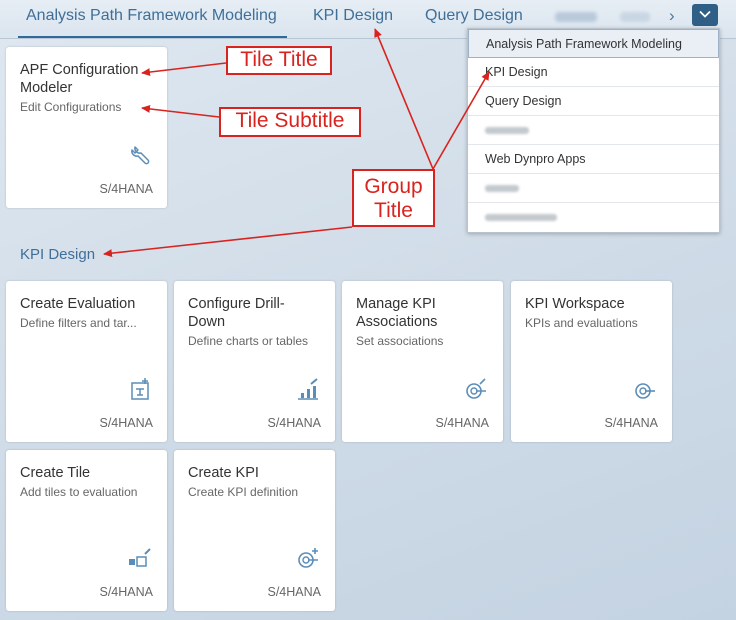 The height and width of the screenshot is (620, 736). Describe the element at coordinates (393, 186) in the screenshot. I see `callout-group-title-line1: Group` at that location.